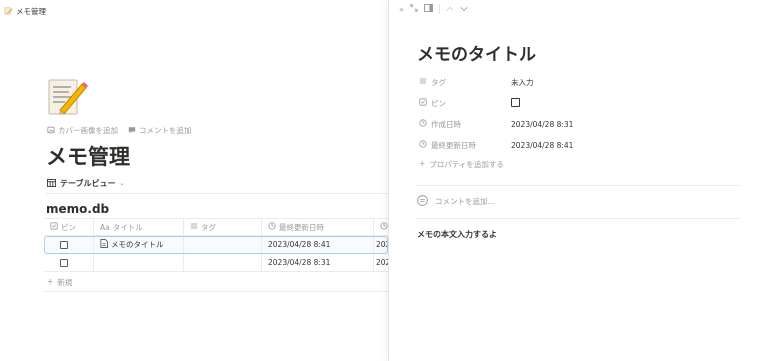  I want to click on table-row: メモのタイトル 2023/04/28 8:41 202, so click(216, 245).